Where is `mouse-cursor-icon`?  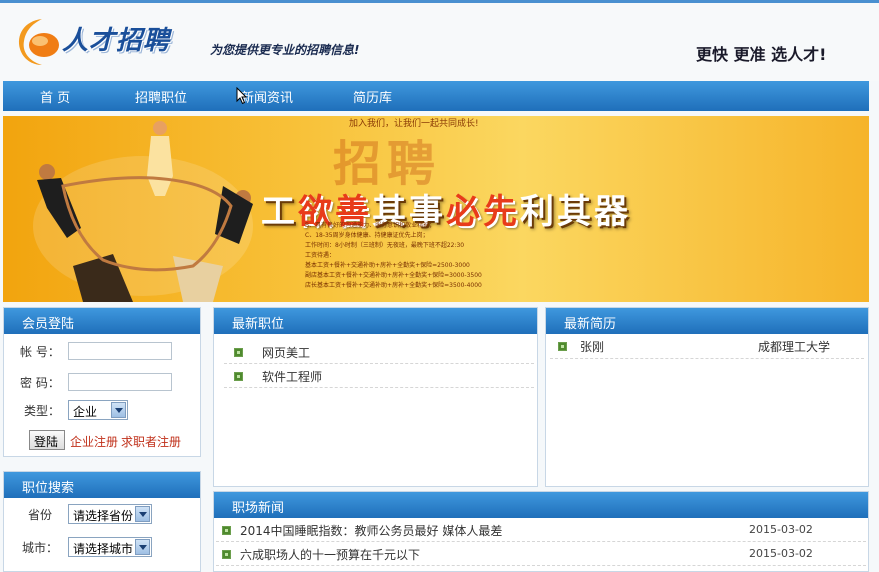
mouse-cursor-icon is located at coordinates (242, 96).